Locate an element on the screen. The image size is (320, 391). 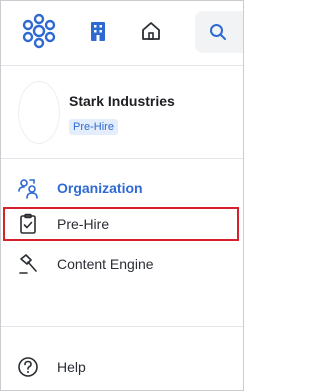
people-icon is located at coordinates (28, 188).